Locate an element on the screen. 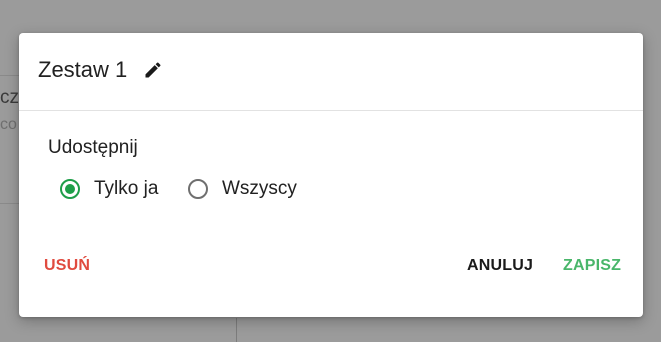 Image resolution: width=661 pixels, height=342 pixels. radio-only-me: Tylko ja is located at coordinates (109, 189).